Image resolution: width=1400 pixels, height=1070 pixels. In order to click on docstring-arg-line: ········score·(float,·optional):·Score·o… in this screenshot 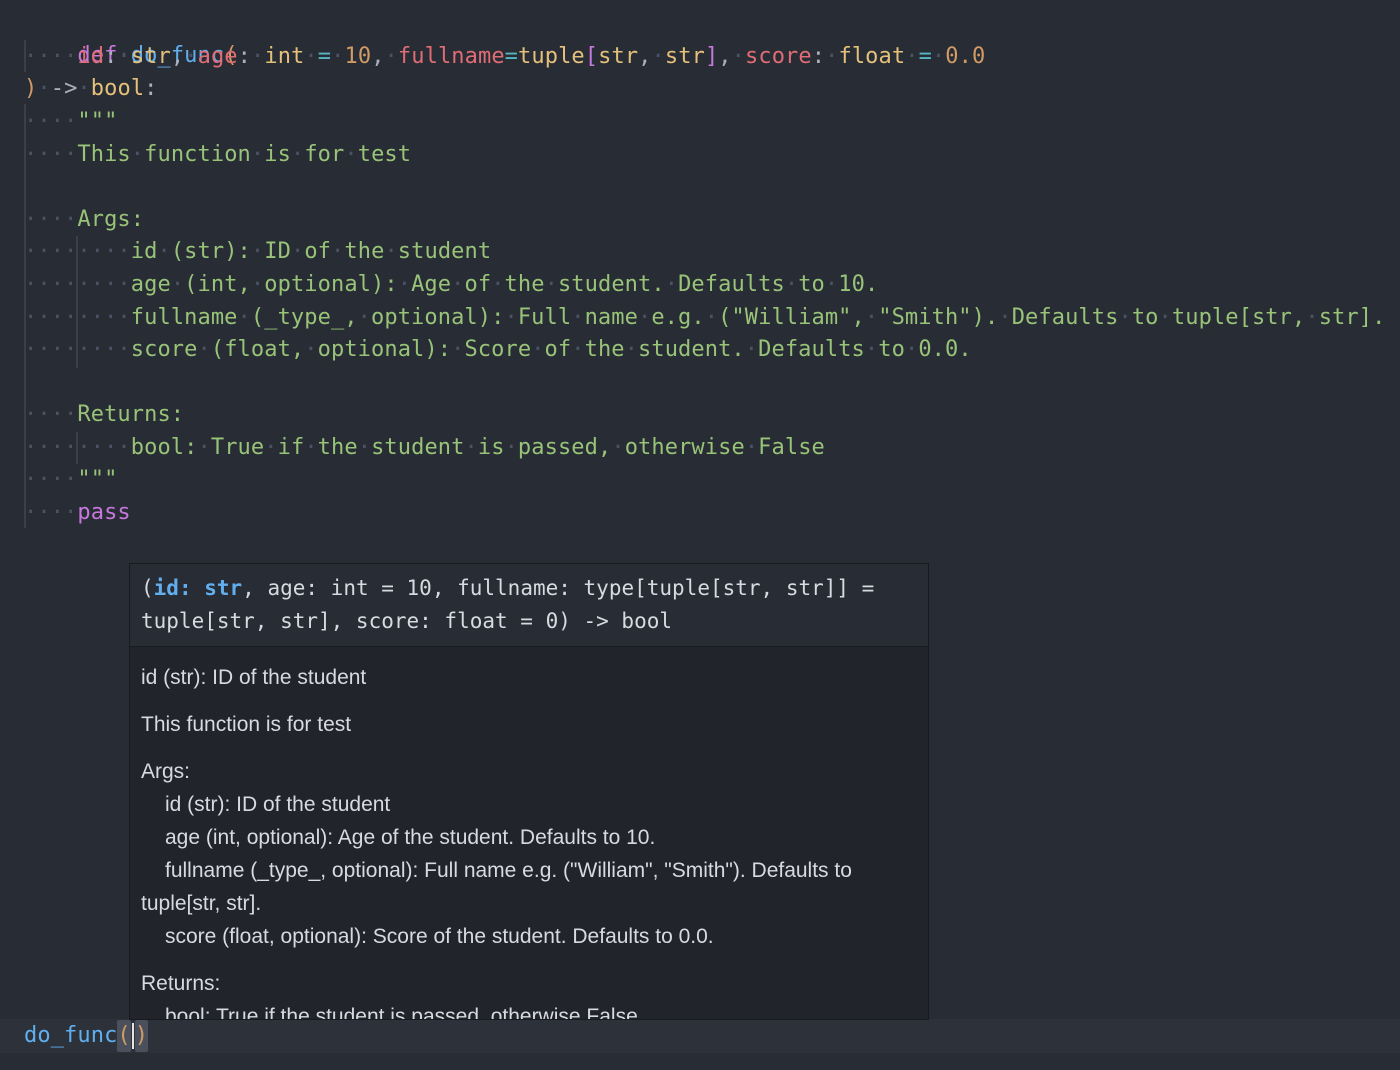, I will do `click(498, 349)`.